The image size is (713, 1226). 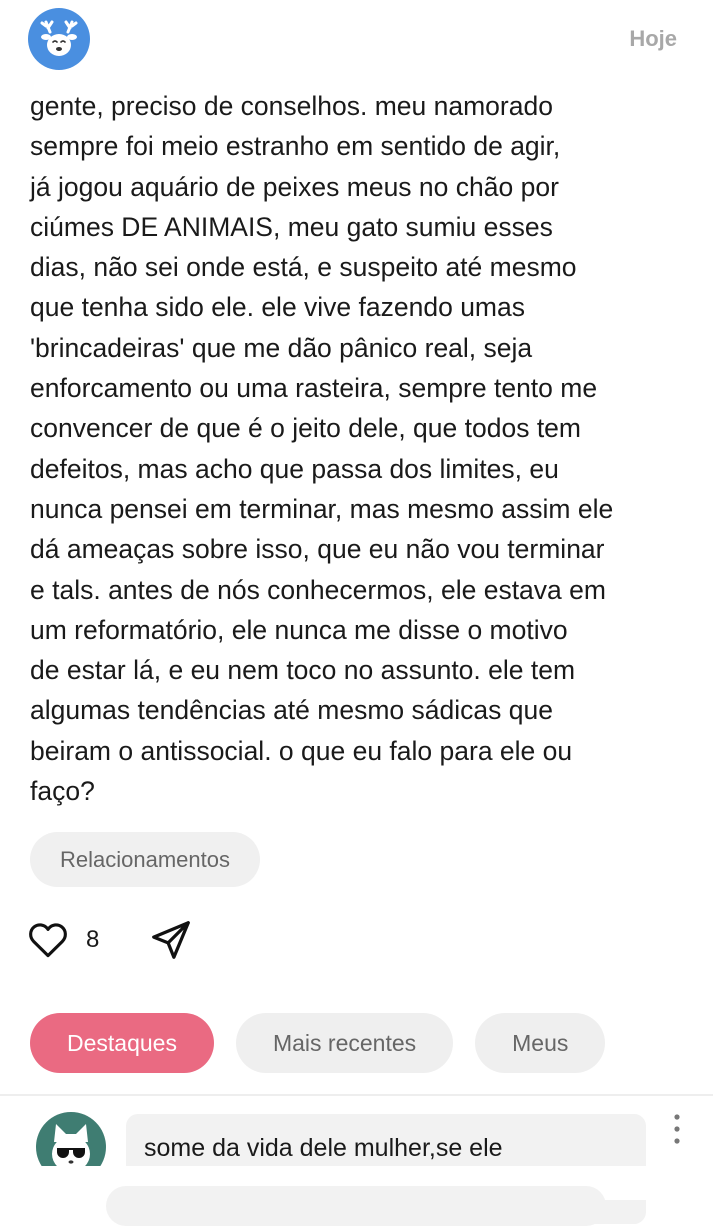 I want to click on like-count: 8, so click(x=93, y=939).